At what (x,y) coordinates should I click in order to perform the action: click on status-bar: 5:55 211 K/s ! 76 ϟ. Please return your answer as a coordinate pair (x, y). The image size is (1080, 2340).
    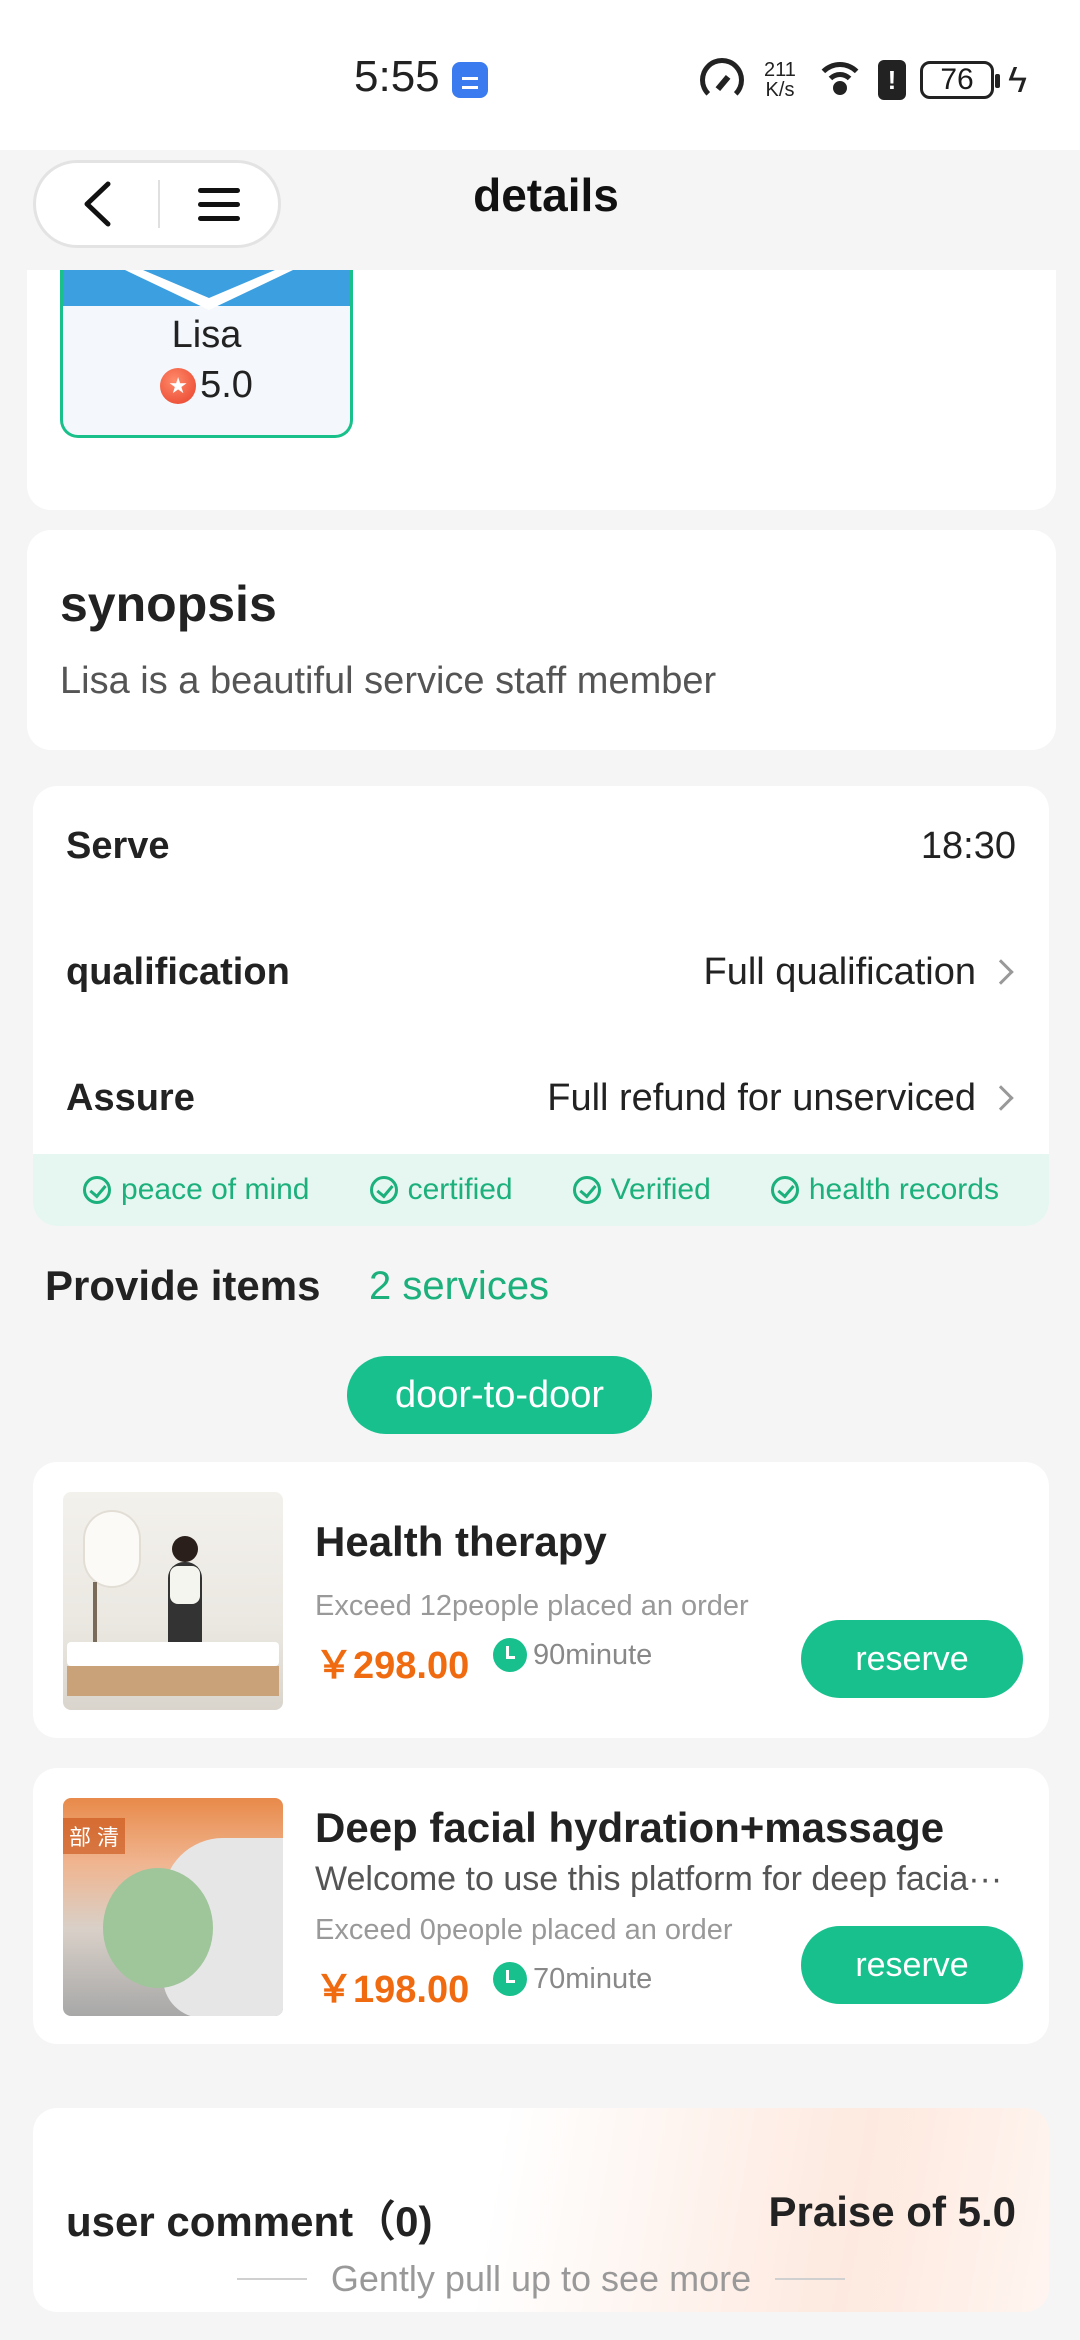
    Looking at the image, I should click on (540, 75).